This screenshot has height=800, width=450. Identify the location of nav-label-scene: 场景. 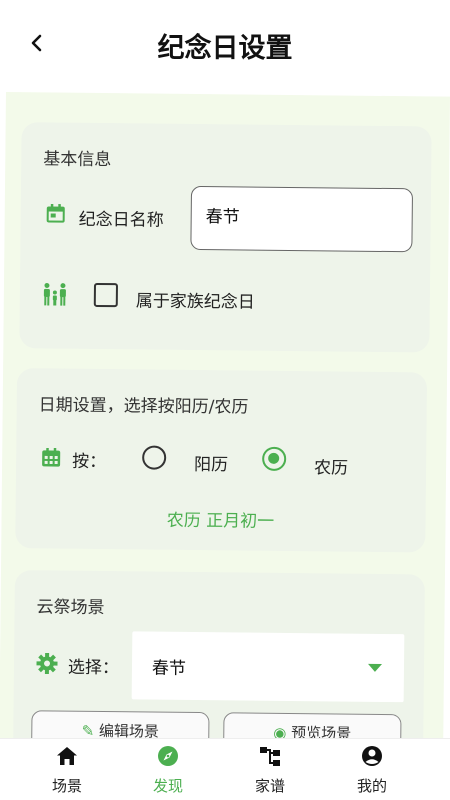
(66, 786).